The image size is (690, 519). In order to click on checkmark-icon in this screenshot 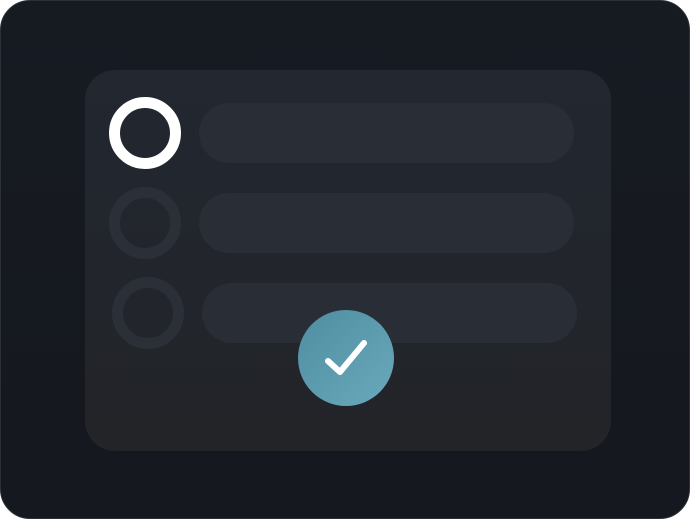, I will do `click(346, 357)`.